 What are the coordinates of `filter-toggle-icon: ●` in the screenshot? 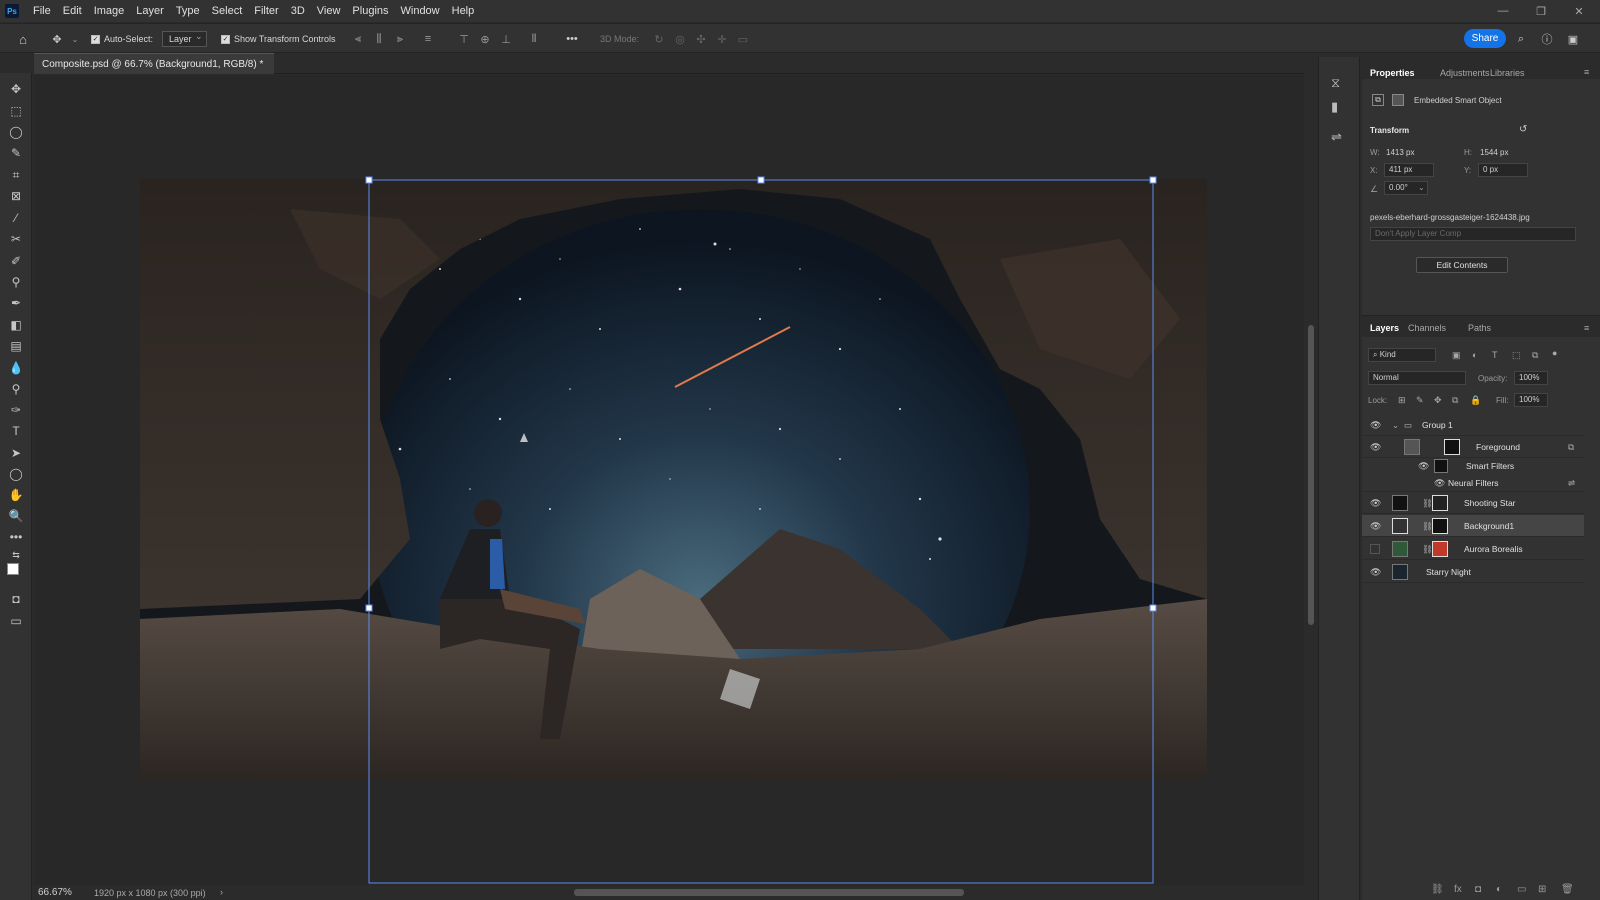 It's located at (1554, 353).